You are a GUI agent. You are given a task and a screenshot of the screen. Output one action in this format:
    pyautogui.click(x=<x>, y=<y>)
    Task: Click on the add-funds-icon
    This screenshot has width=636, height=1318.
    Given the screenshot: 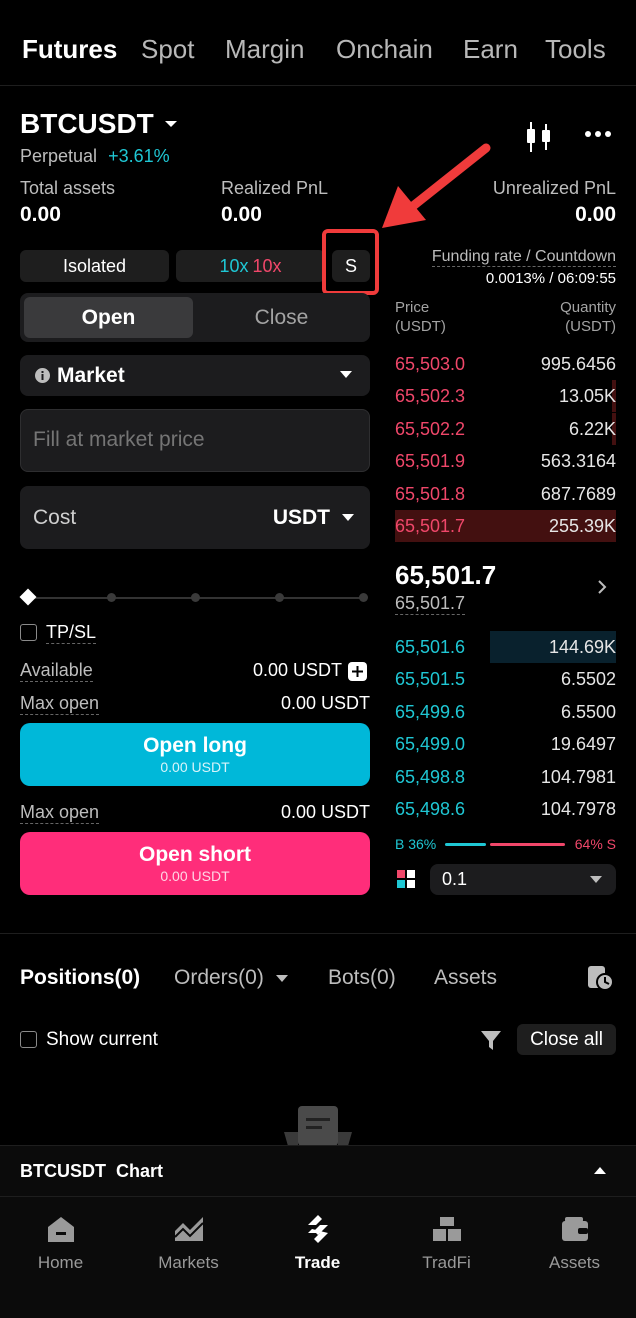 What is the action you would take?
    pyautogui.click(x=357, y=671)
    